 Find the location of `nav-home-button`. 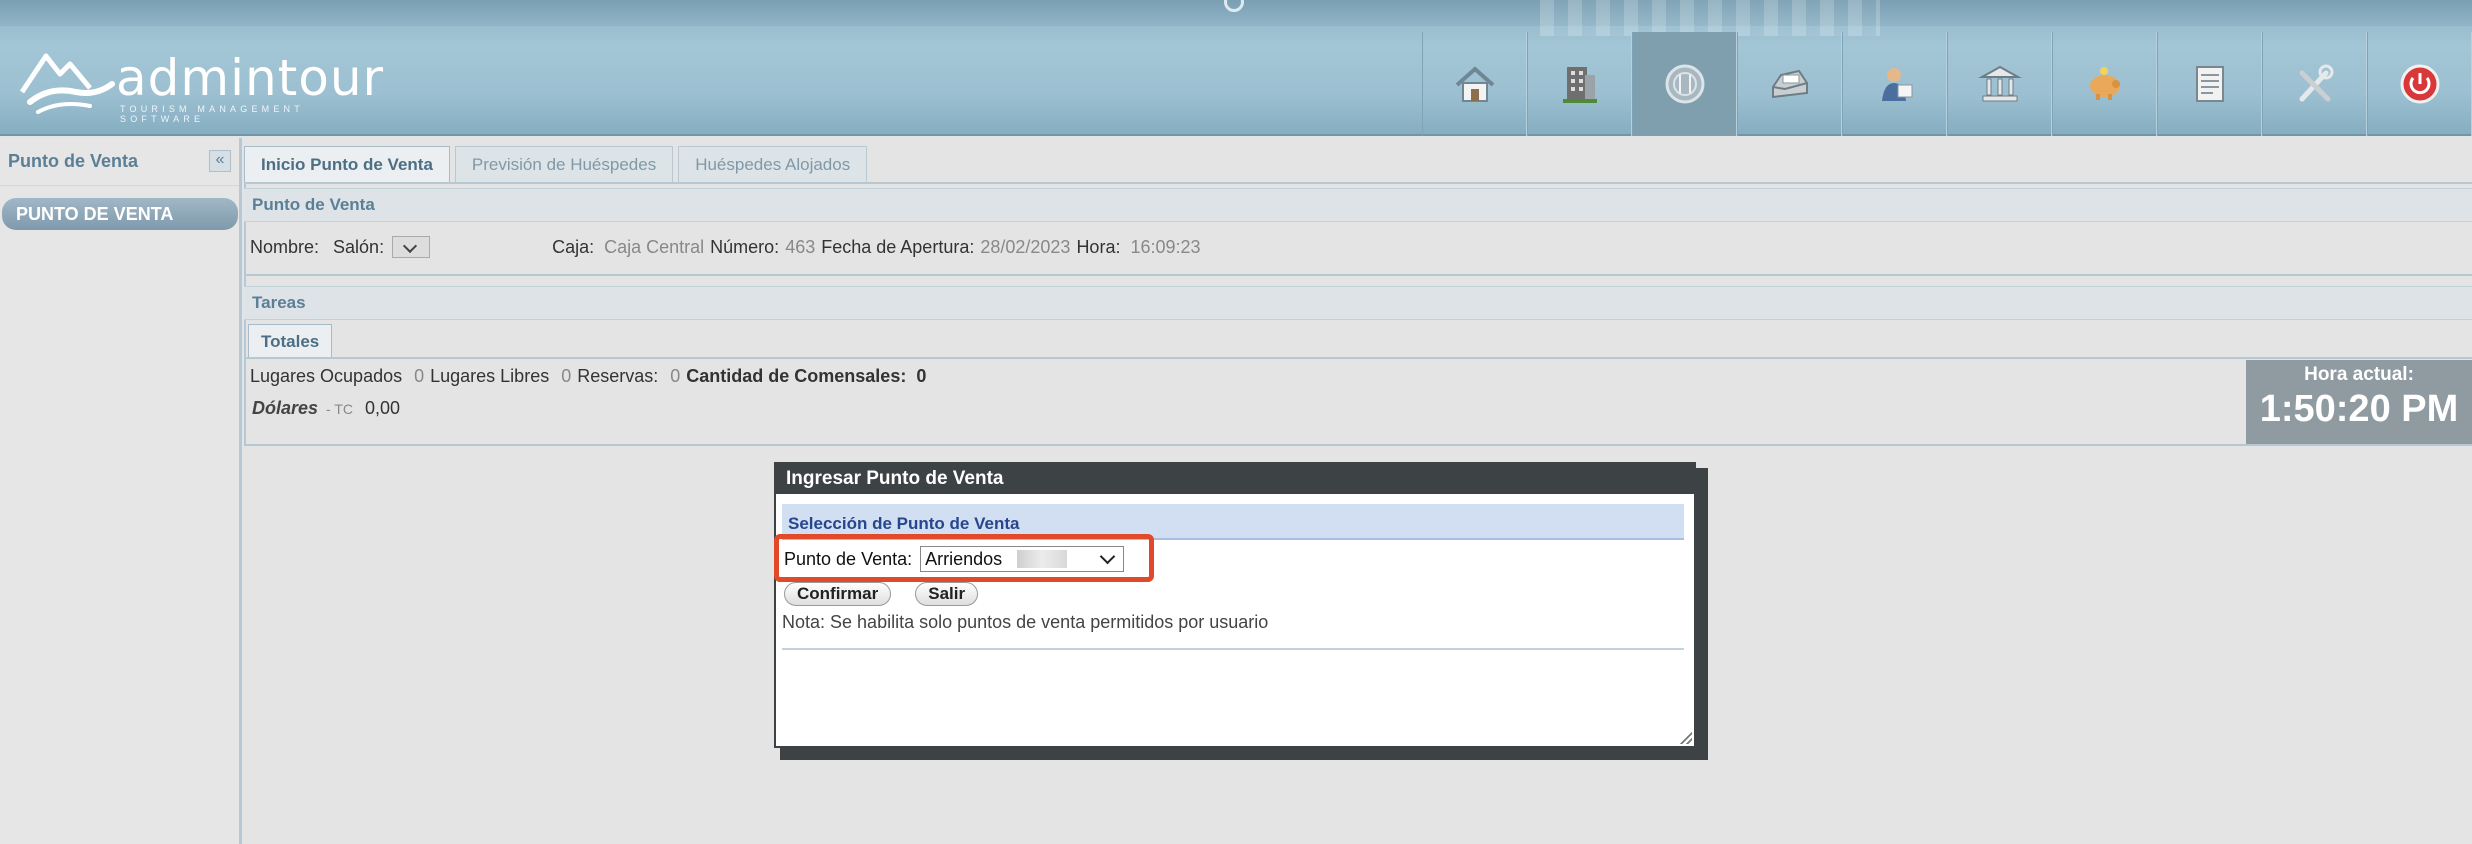

nav-home-button is located at coordinates (1474, 84).